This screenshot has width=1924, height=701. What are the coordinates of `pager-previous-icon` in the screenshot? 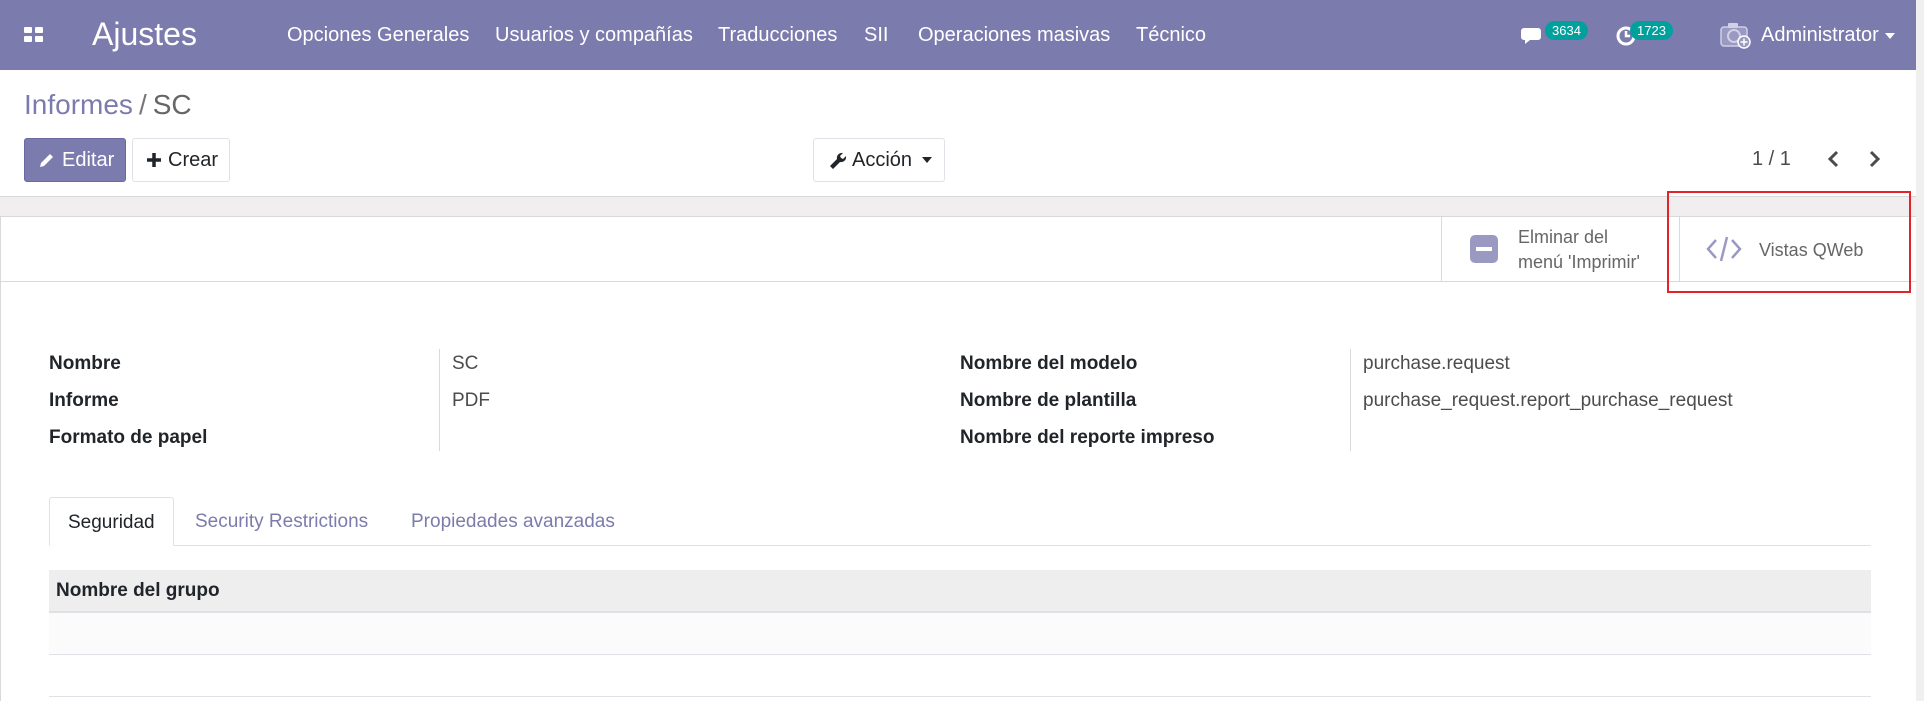 It's located at (1834, 159).